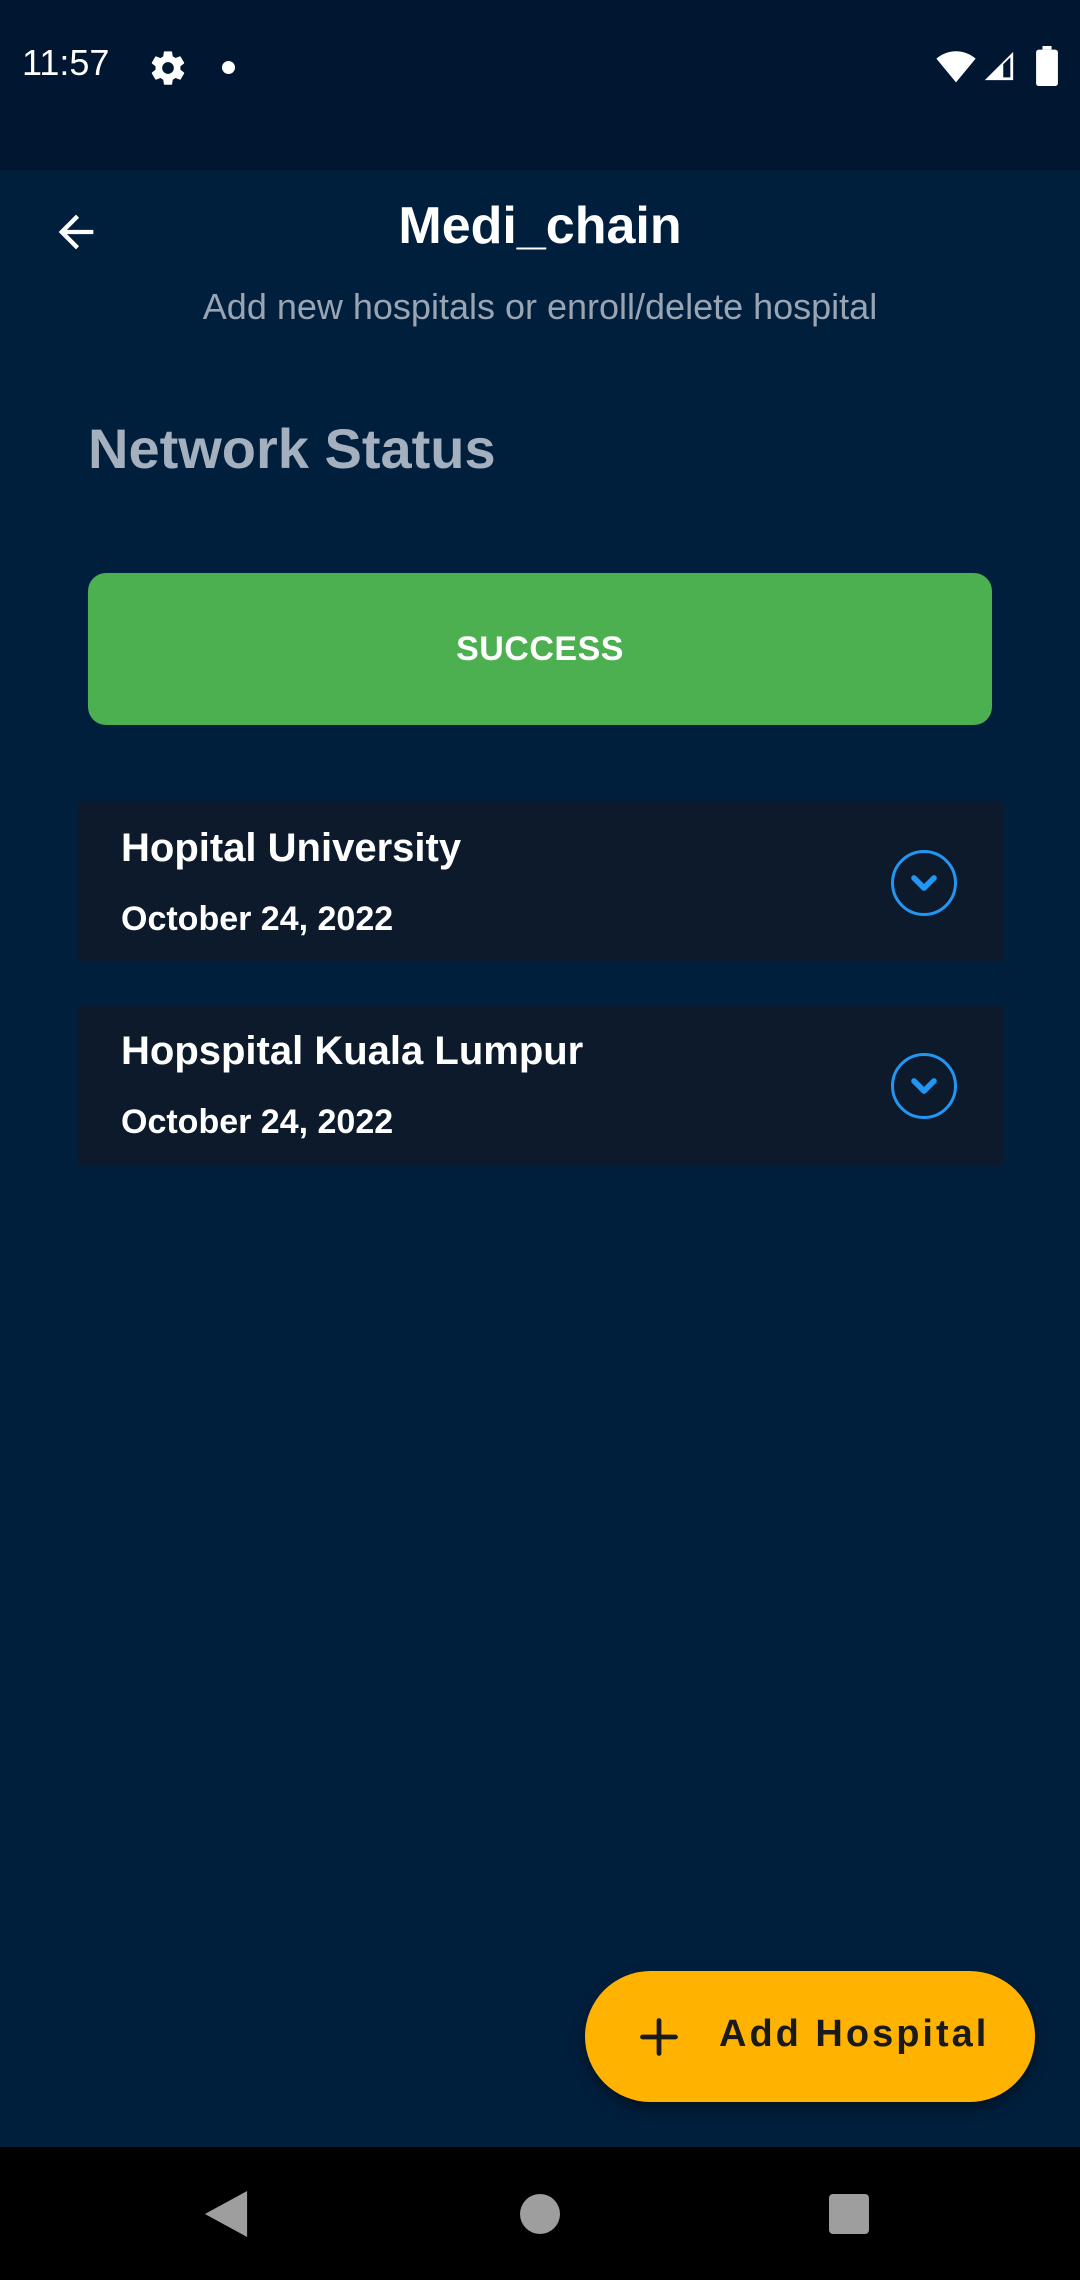 Image resolution: width=1080 pixels, height=2280 pixels. I want to click on nav-recents-icon, so click(849, 2214).